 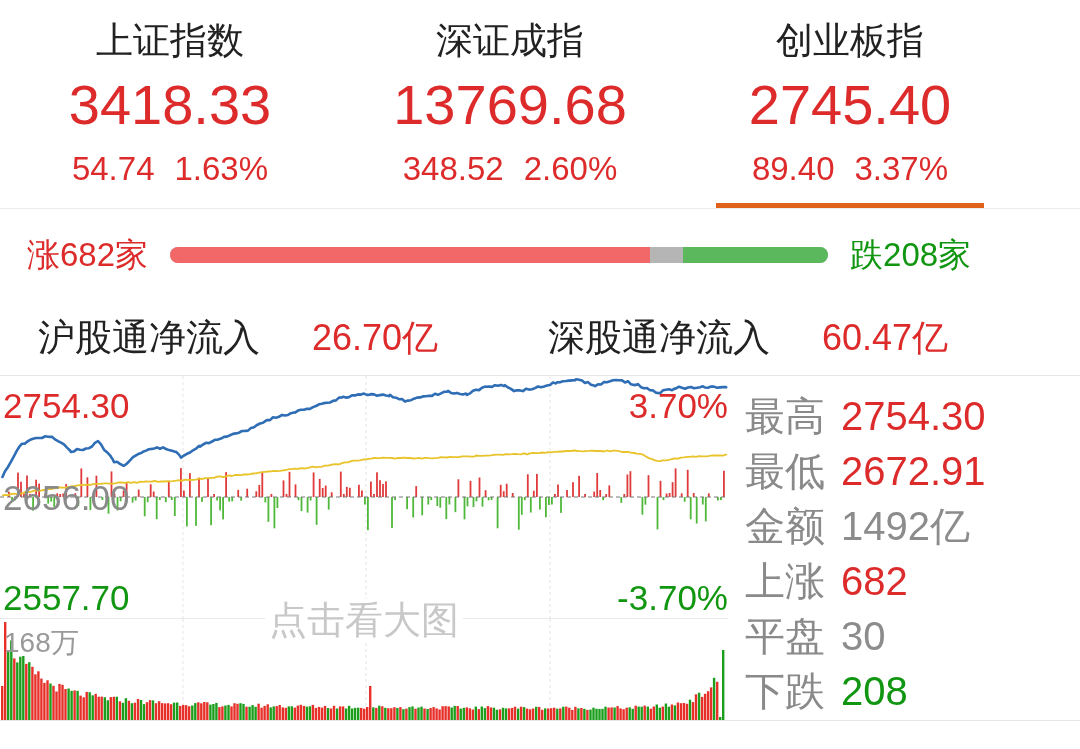 What do you see at coordinates (913, 470) in the screenshot?
I see `stat-value: 2672.91` at bounding box center [913, 470].